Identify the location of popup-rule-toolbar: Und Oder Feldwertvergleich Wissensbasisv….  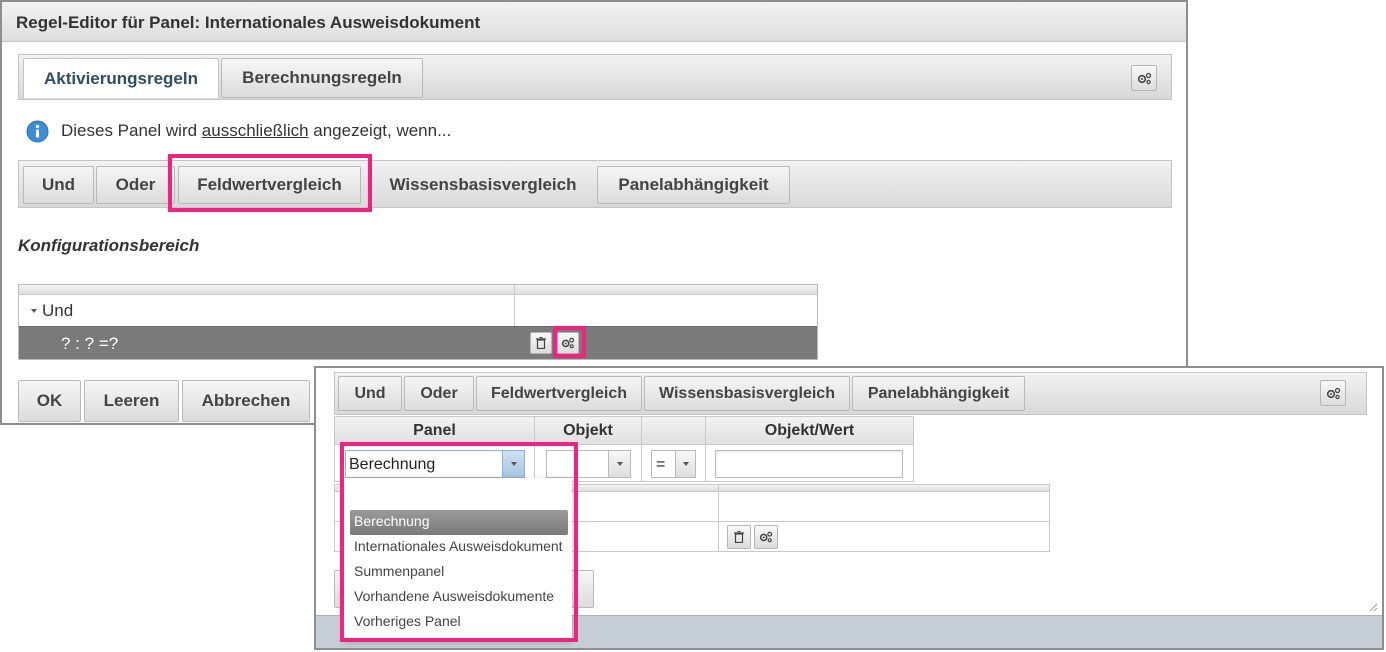
(850, 393).